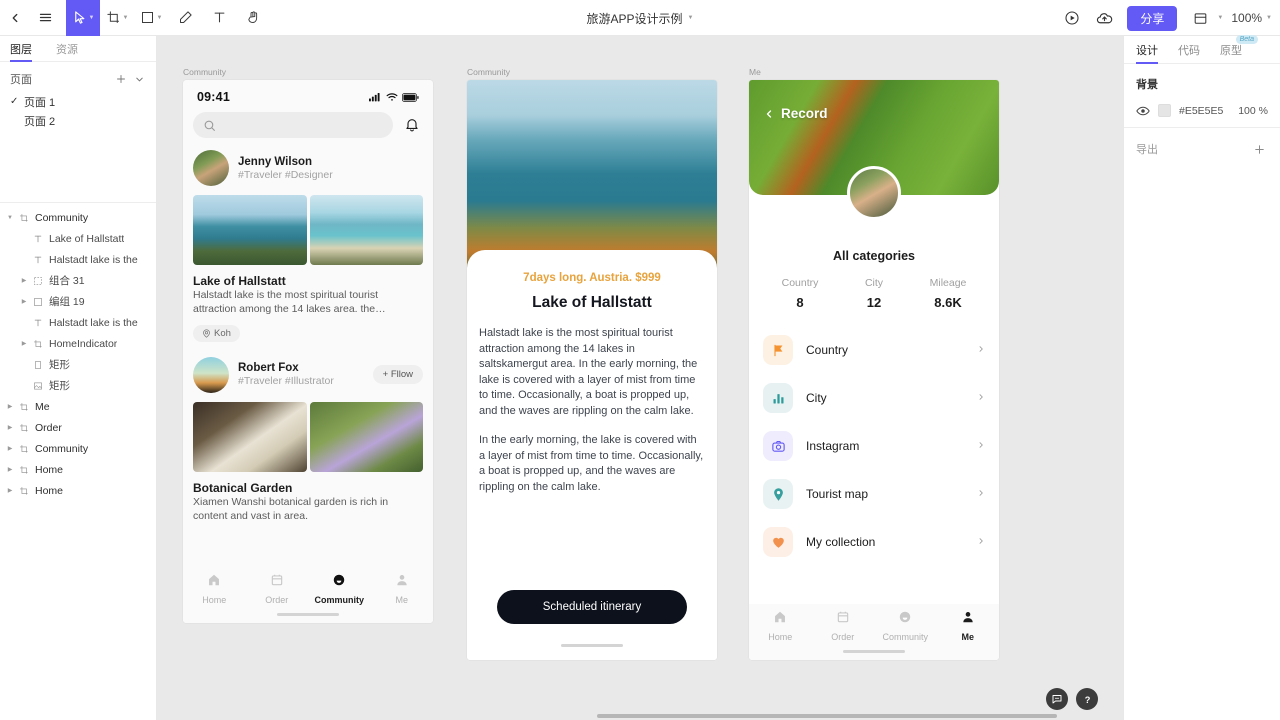  Describe the element at coordinates (874, 446) in the screenshot. I see `menu-item-instagram: Instagram` at that location.